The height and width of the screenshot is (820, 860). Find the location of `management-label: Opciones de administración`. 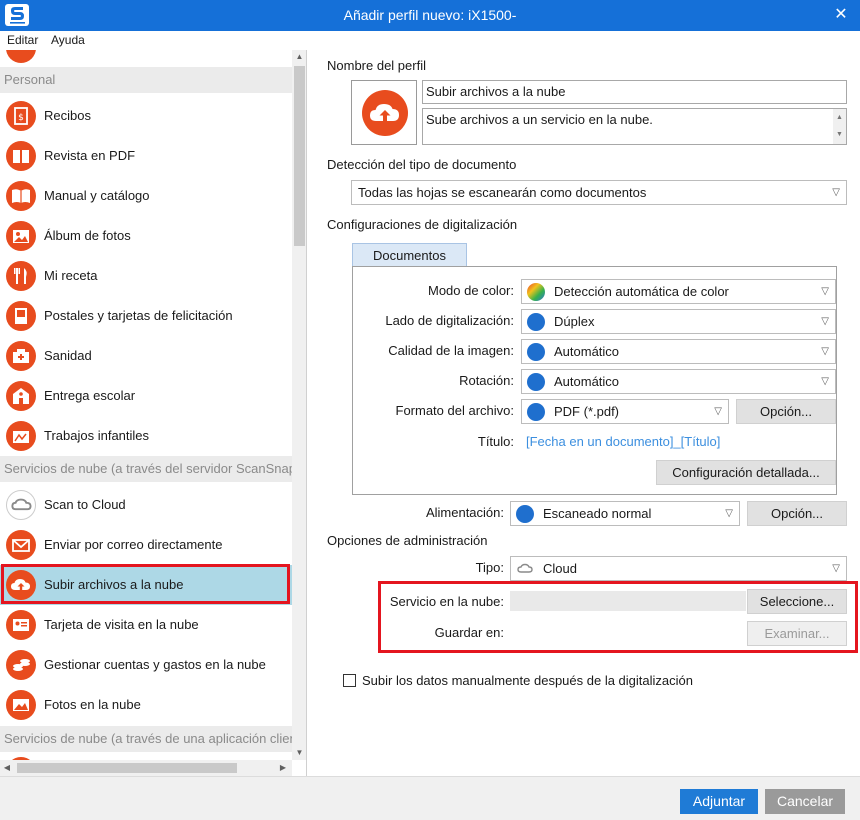

management-label: Opciones de administración is located at coordinates (407, 540).